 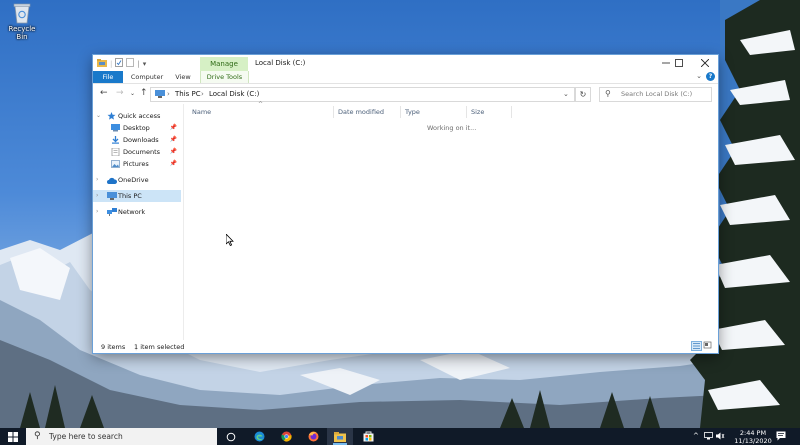 What do you see at coordinates (112, 180) in the screenshot?
I see `cloud-icon` at bounding box center [112, 180].